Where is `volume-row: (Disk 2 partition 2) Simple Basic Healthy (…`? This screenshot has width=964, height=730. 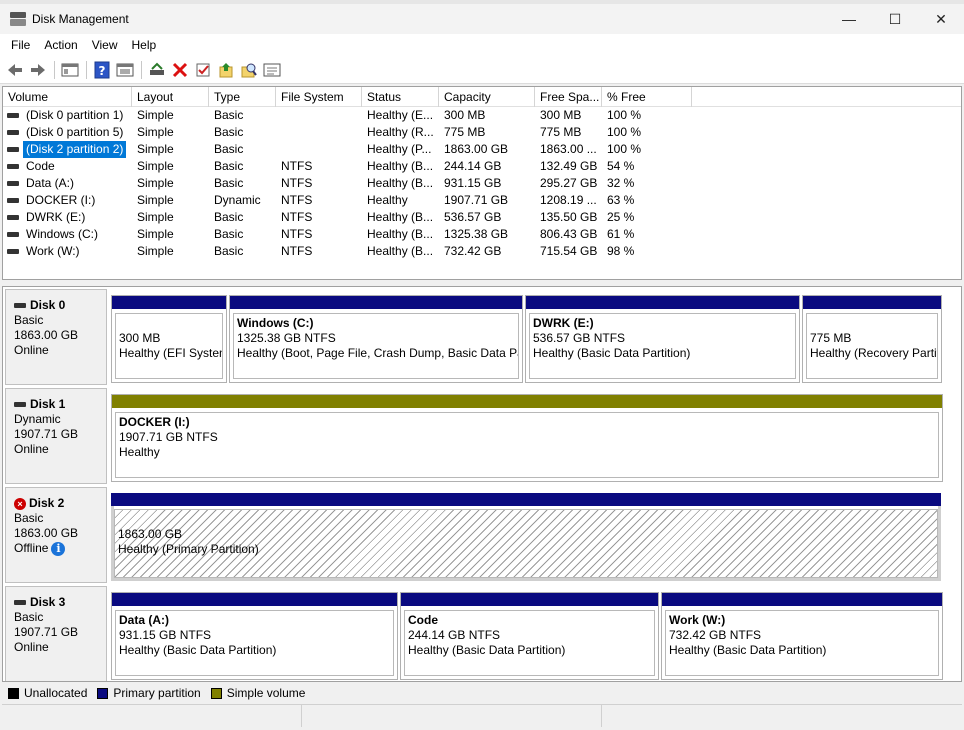
volume-row: (Disk 2 partition 2) Simple Basic Healthy (… is located at coordinates (482, 149).